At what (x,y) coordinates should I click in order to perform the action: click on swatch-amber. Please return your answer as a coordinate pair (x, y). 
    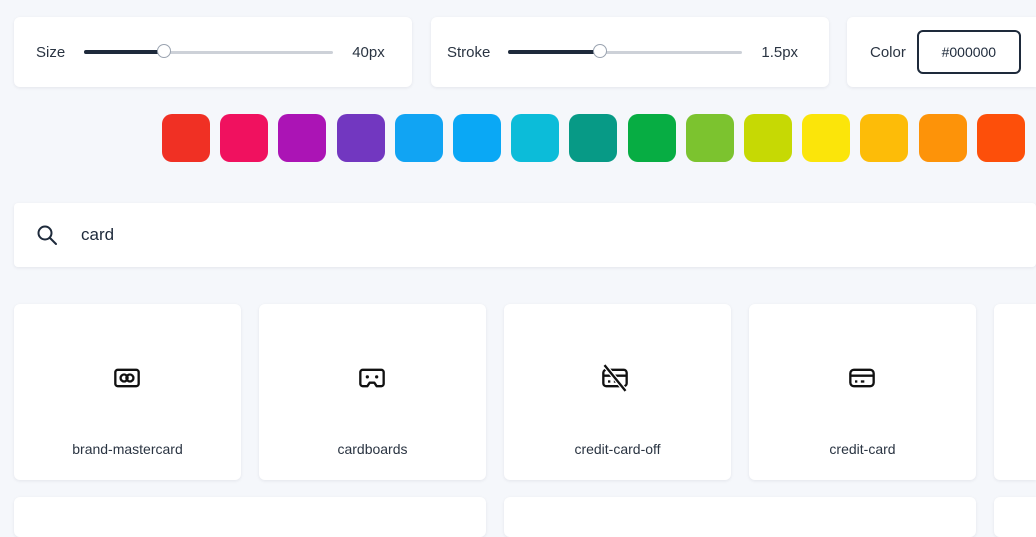
    Looking at the image, I should click on (884, 138).